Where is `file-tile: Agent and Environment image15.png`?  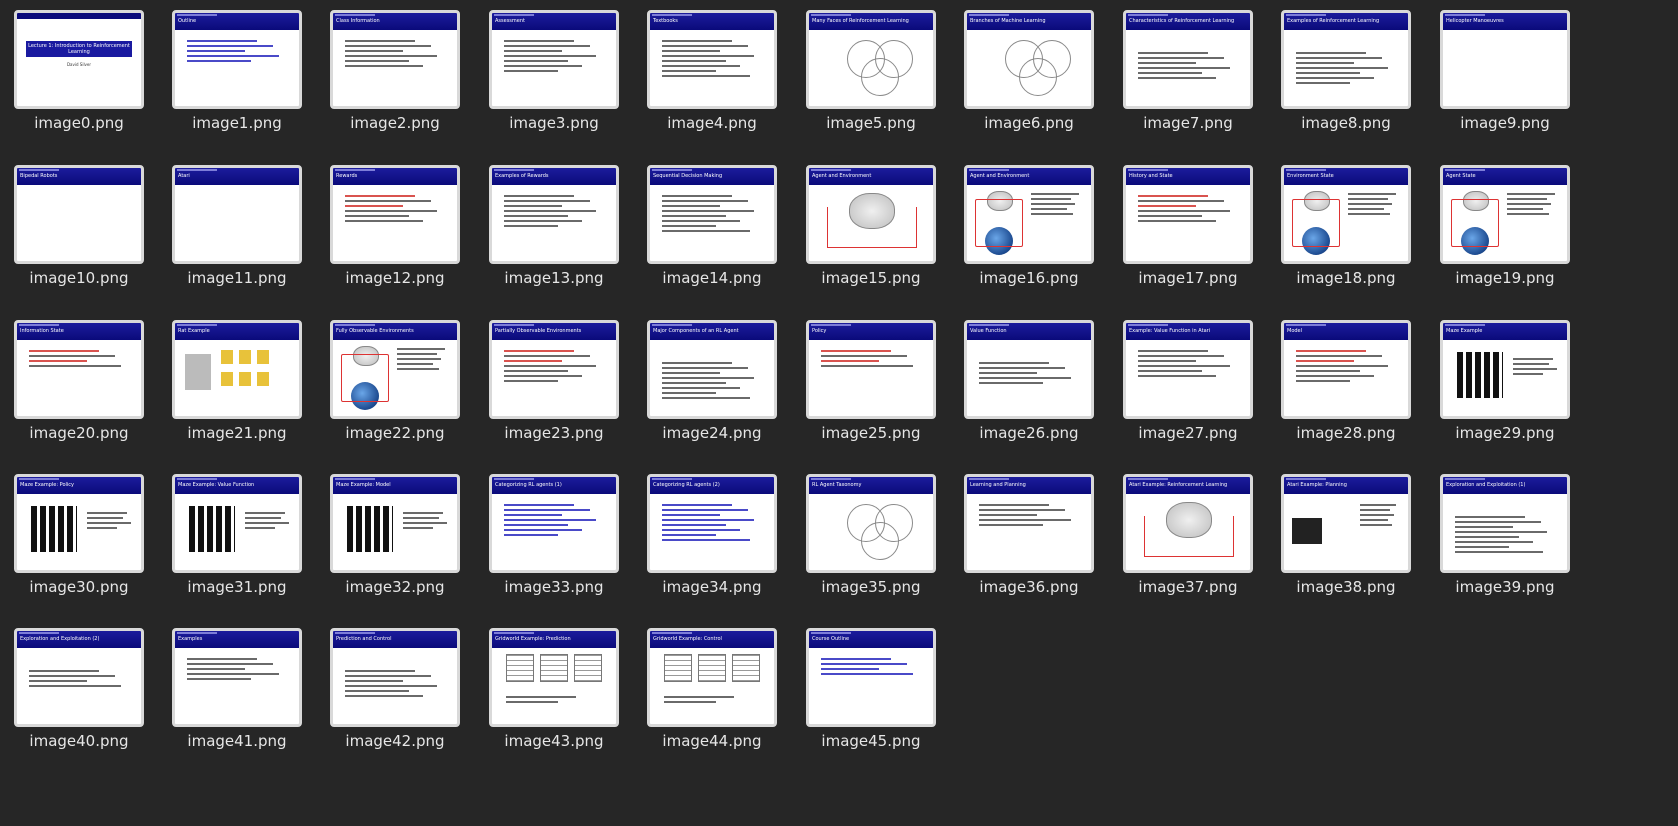
file-tile: Agent and Environment image15.png is located at coordinates (871, 226).